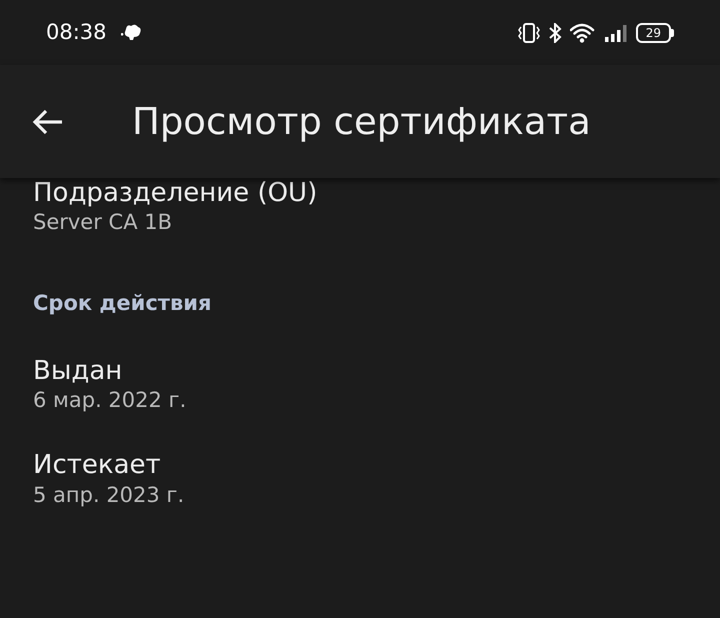  Describe the element at coordinates (655, 32) in the screenshot. I see `battery-icon: 29` at that location.